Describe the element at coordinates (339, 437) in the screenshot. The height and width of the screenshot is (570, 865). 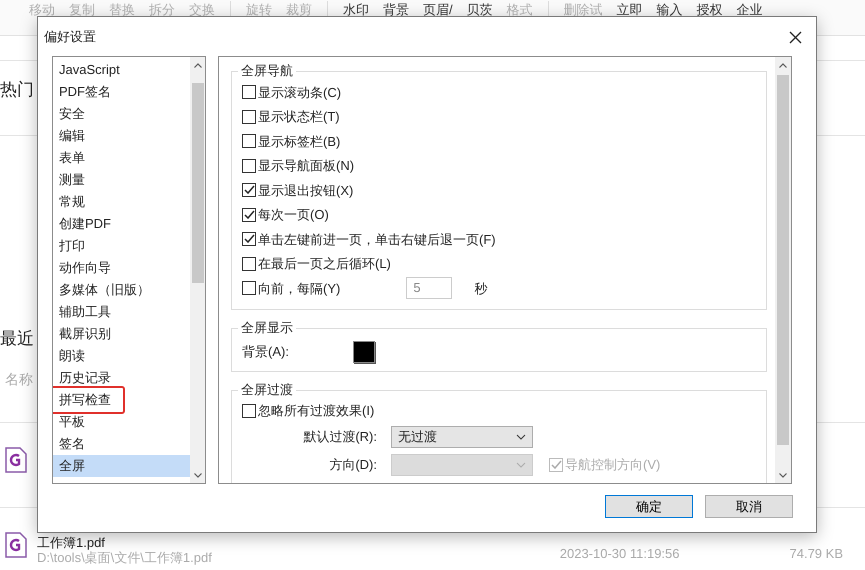
I see `field-label: 默认过渡(R):` at that location.